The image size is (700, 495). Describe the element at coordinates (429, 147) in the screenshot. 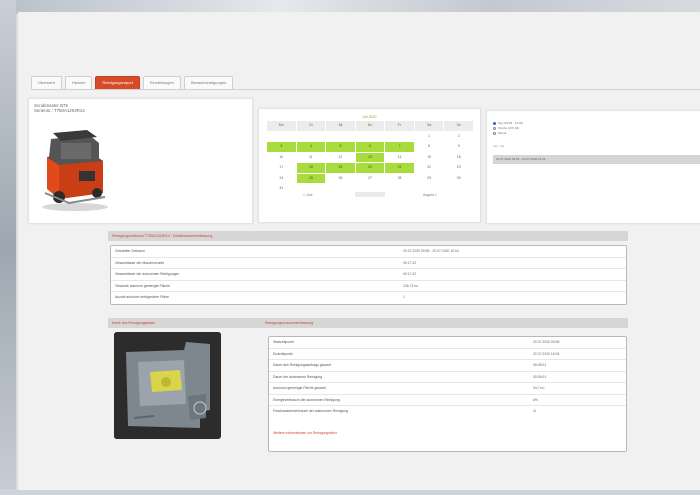

I see `calendar-day: 8` at that location.